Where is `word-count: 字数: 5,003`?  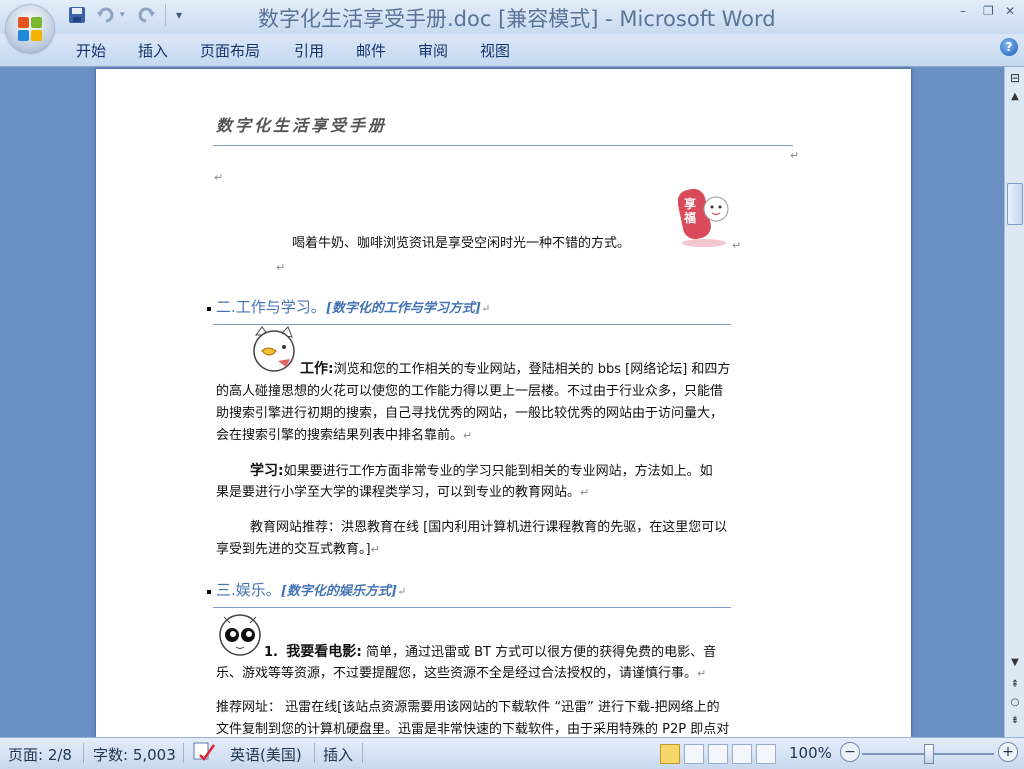
word-count: 字数: 5,003 is located at coordinates (134, 754).